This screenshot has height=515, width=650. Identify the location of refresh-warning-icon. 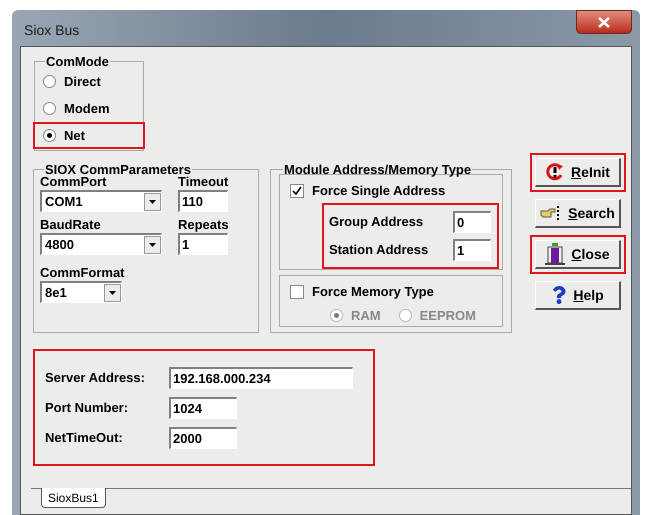
(555, 172).